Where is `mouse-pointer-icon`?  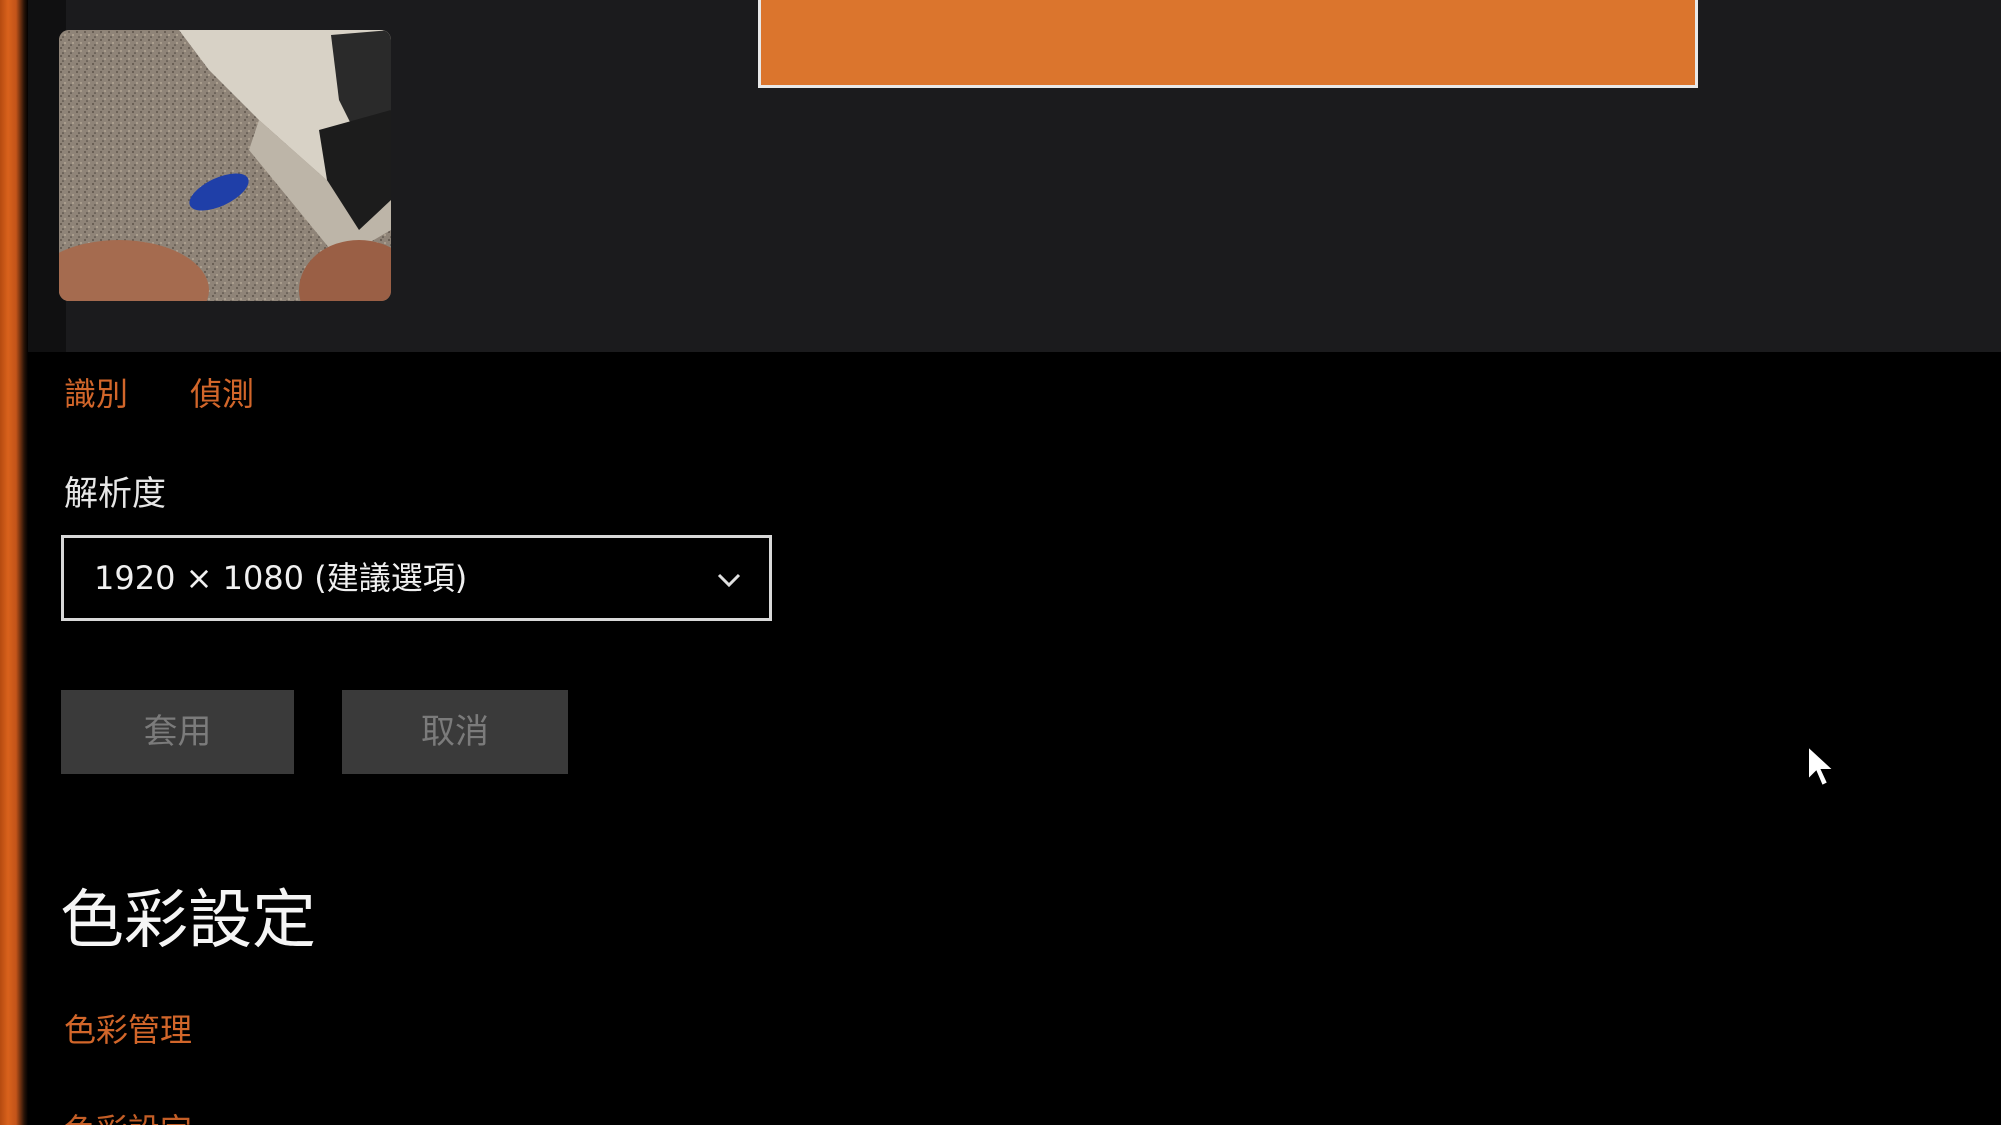 mouse-pointer-icon is located at coordinates (1822, 766).